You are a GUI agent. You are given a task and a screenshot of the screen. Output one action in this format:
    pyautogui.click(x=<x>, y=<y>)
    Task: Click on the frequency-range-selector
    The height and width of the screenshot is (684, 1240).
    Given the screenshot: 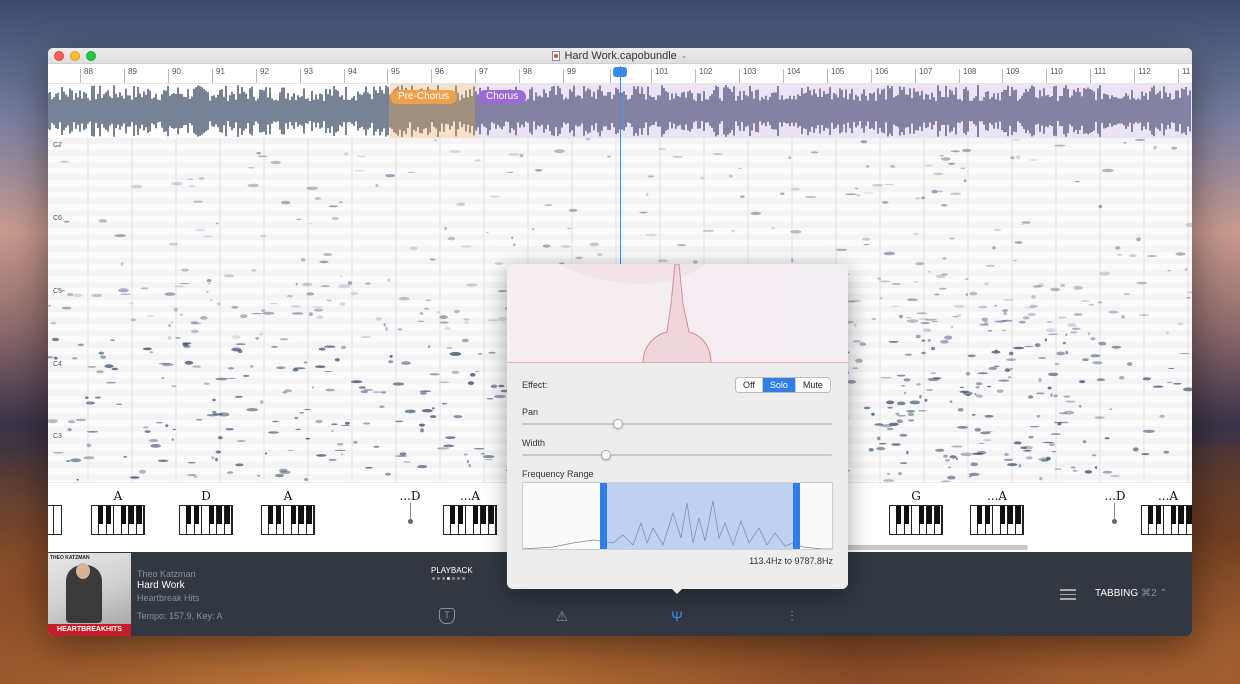 What is the action you would take?
    pyautogui.click(x=677, y=516)
    